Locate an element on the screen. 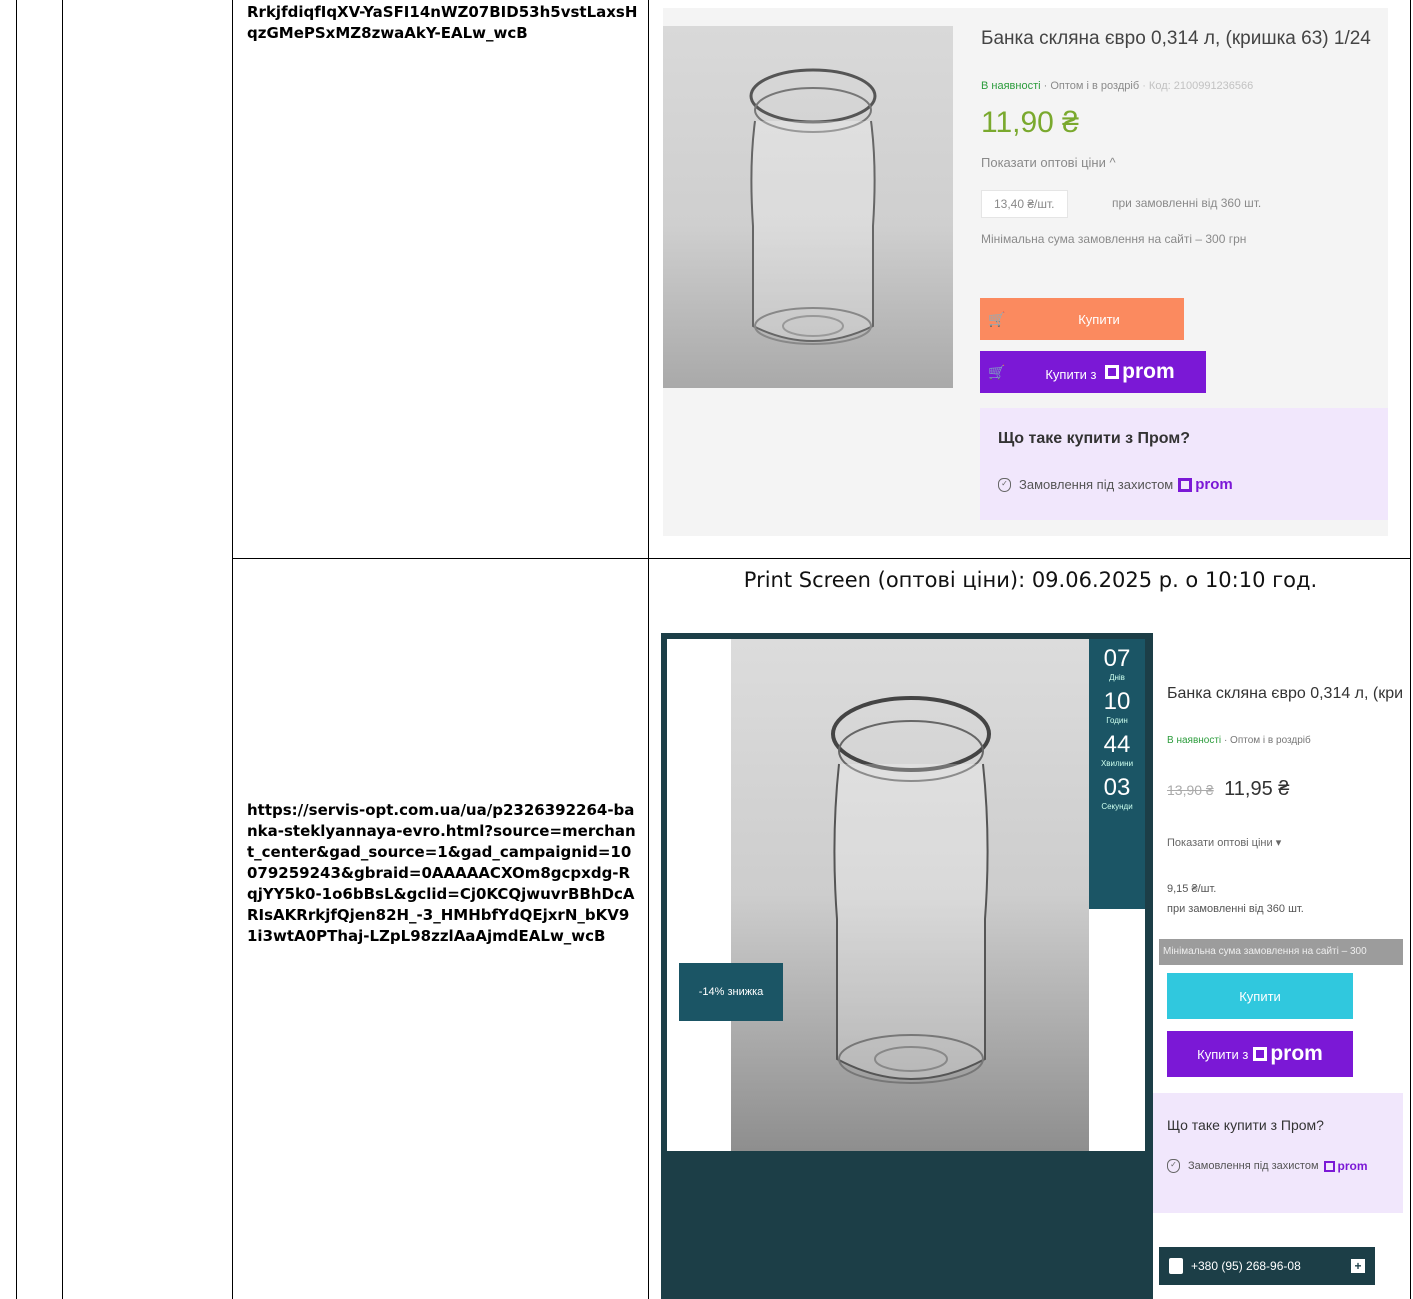  buy-with-prom-label: Купити з prom is located at coordinates (1110, 372).